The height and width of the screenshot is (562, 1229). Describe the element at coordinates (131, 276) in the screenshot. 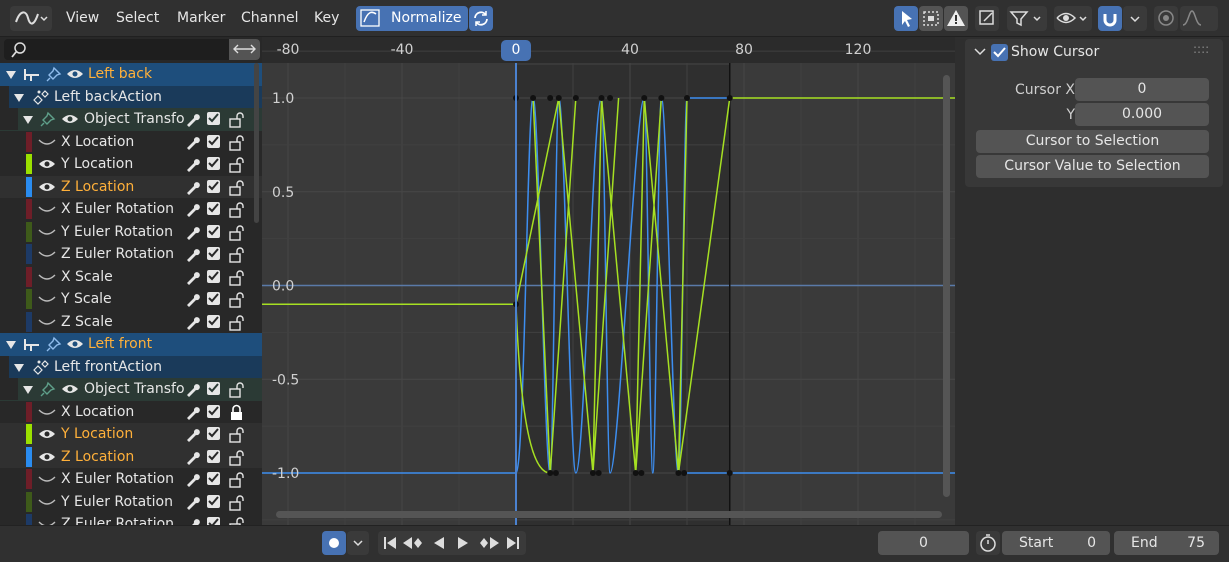

I see `channel-row-channel: X Scale` at that location.